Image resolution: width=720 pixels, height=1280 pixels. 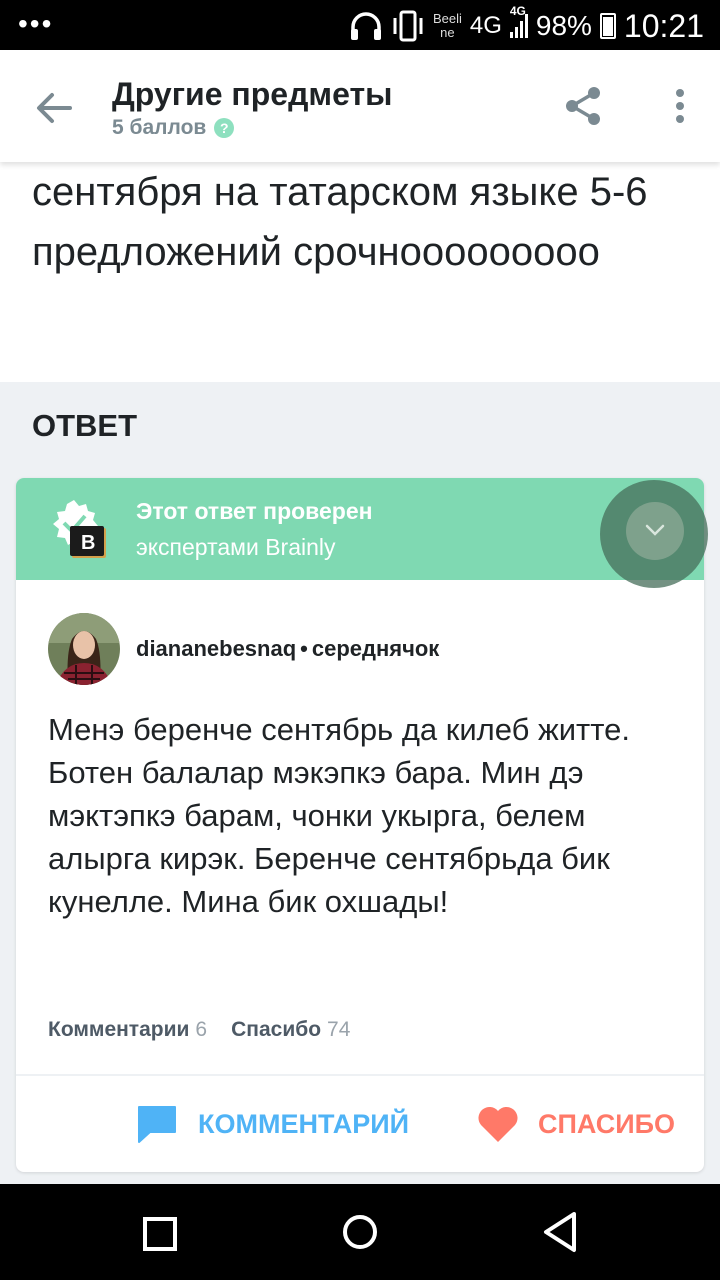 What do you see at coordinates (563, 25) in the screenshot?
I see `battery-percent: 98%` at bounding box center [563, 25].